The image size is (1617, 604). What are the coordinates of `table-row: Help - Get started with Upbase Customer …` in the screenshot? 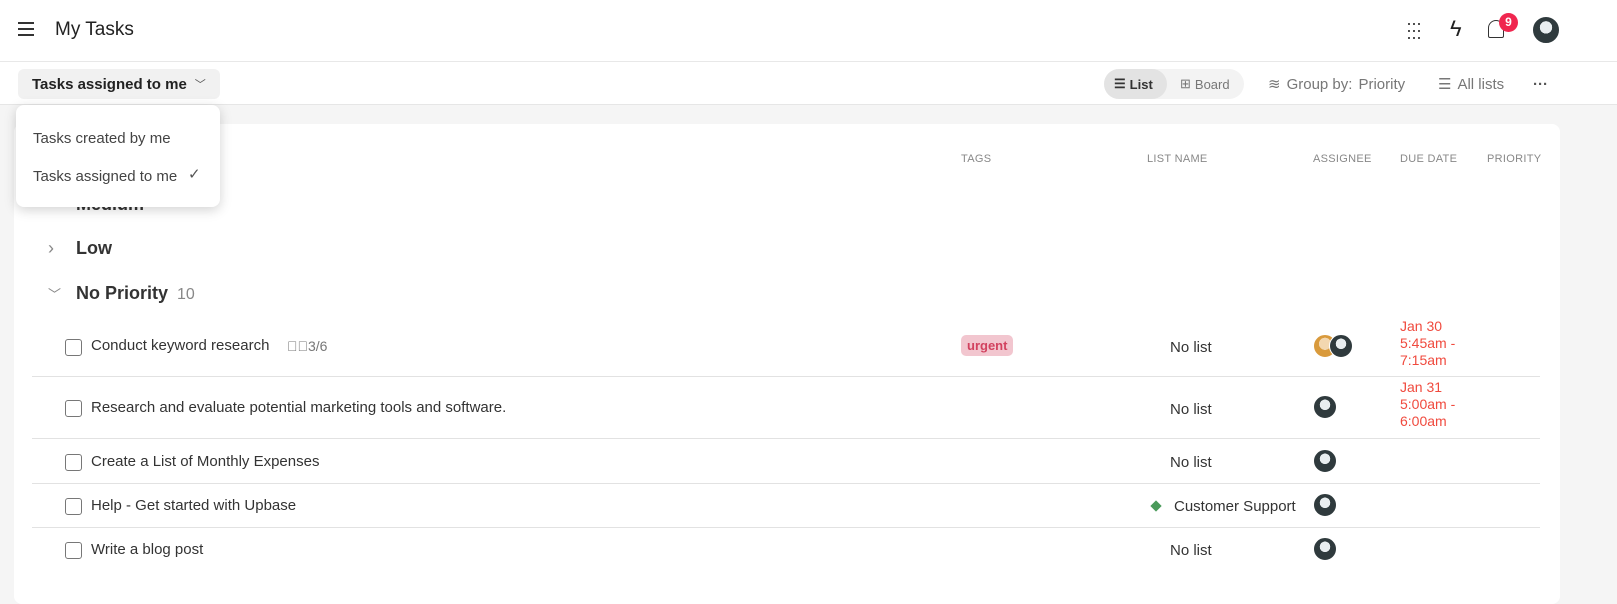 It's located at (786, 506).